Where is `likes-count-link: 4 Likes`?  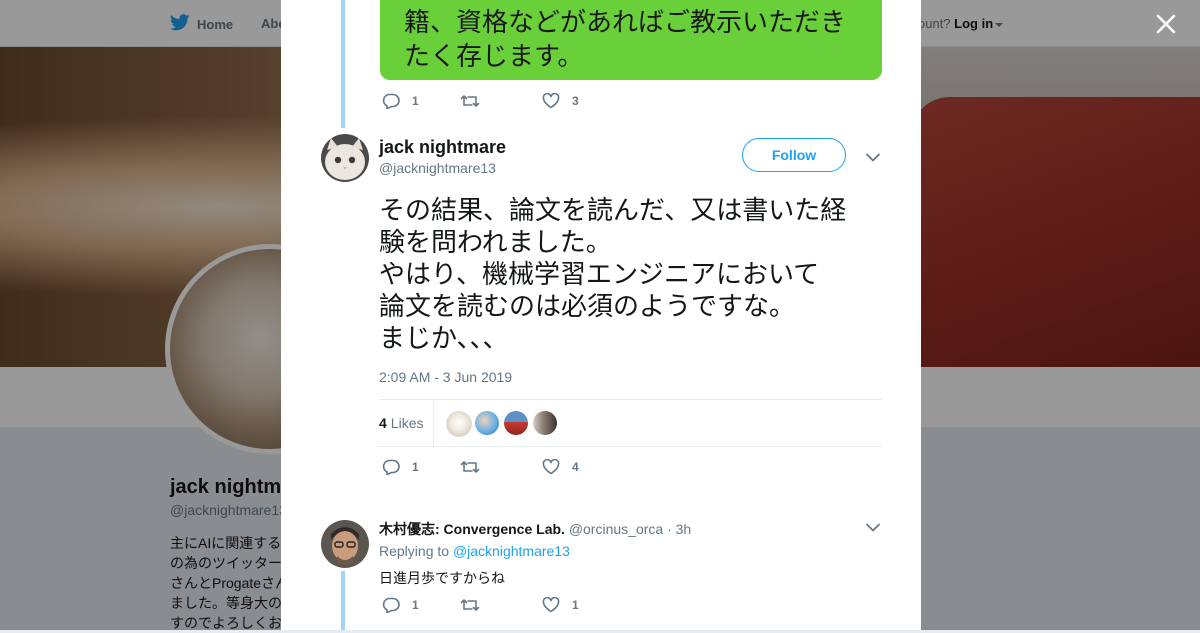
likes-count-link: 4 Likes is located at coordinates (401, 423).